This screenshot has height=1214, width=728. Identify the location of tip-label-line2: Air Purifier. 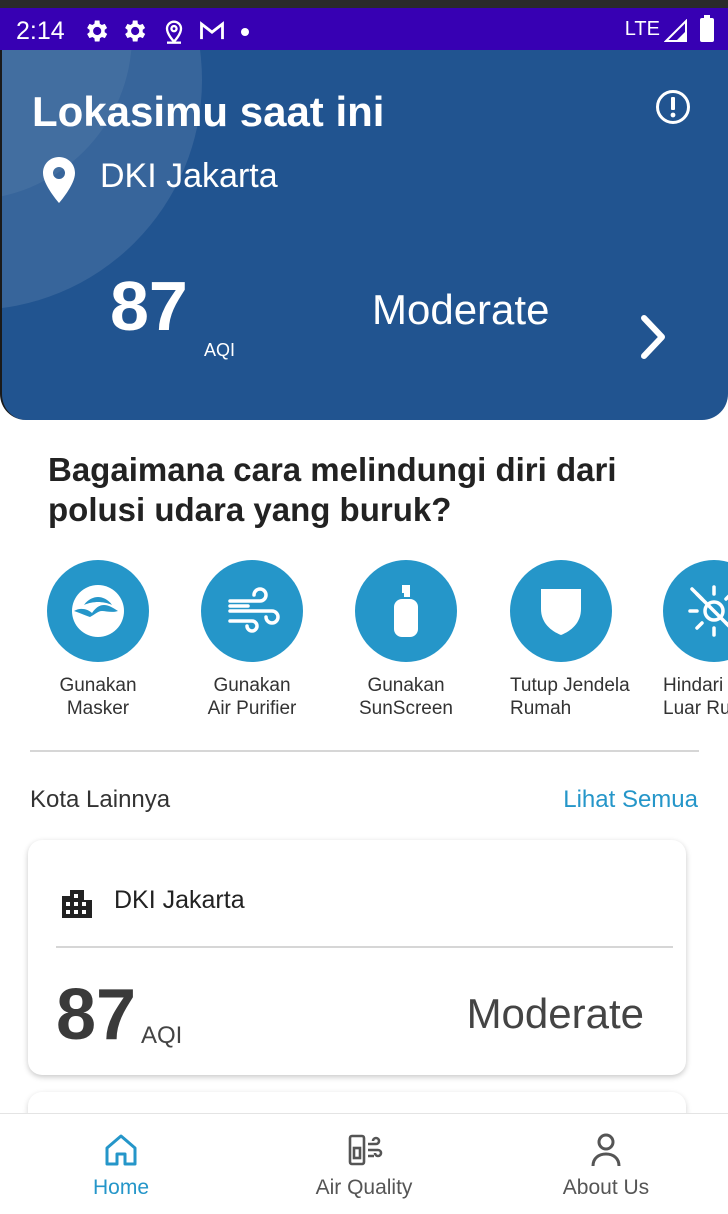
(252, 708).